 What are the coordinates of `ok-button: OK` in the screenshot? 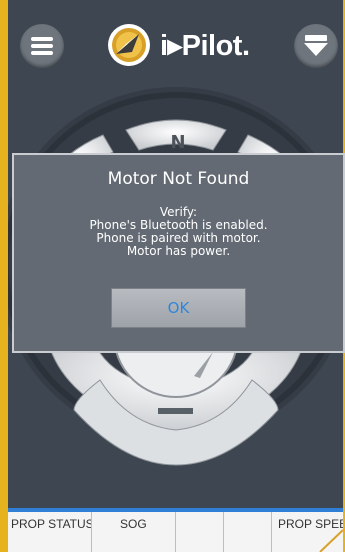 It's located at (178, 308).